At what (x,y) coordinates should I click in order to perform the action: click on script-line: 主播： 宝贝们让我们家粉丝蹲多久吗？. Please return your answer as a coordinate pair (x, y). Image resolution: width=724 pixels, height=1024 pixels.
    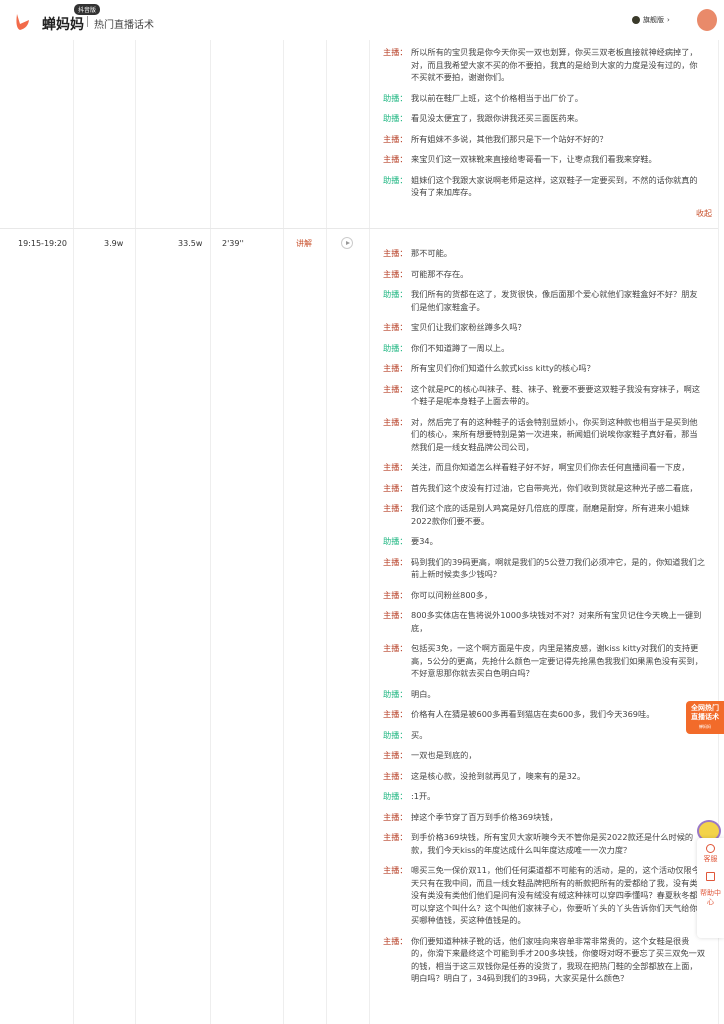
    Looking at the image, I should click on (544, 327).